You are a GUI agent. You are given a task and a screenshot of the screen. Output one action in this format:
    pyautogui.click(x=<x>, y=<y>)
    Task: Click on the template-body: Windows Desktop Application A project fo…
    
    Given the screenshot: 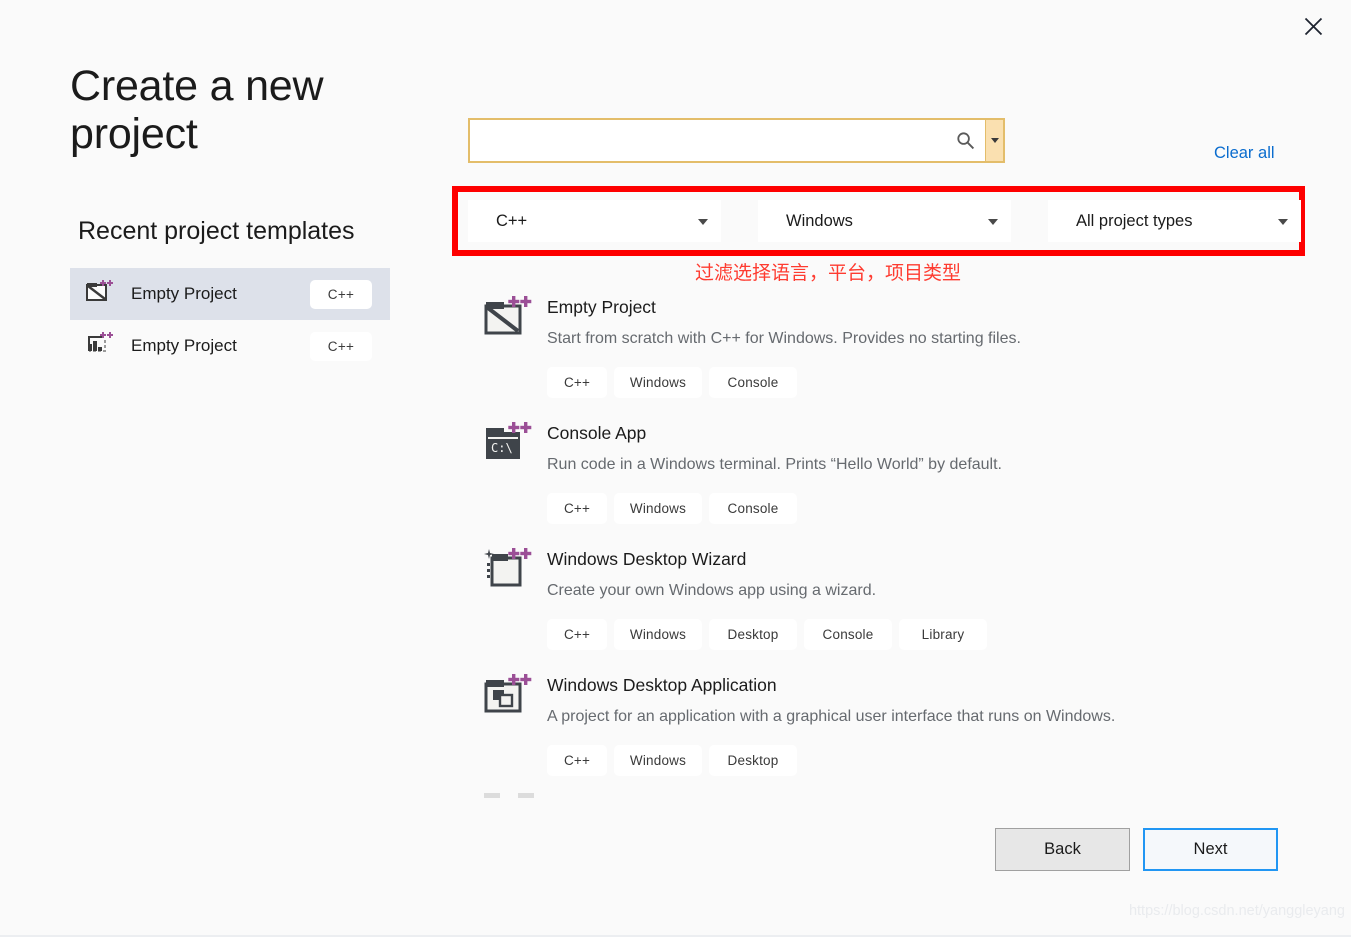 What is the action you would take?
    pyautogui.click(x=825, y=727)
    